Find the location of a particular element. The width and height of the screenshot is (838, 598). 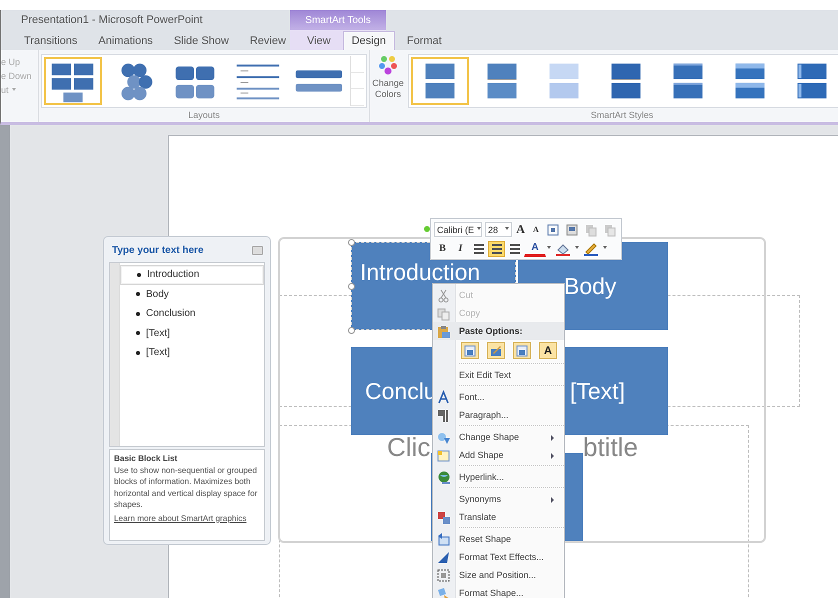

block-text: Introduction is located at coordinates (420, 272).